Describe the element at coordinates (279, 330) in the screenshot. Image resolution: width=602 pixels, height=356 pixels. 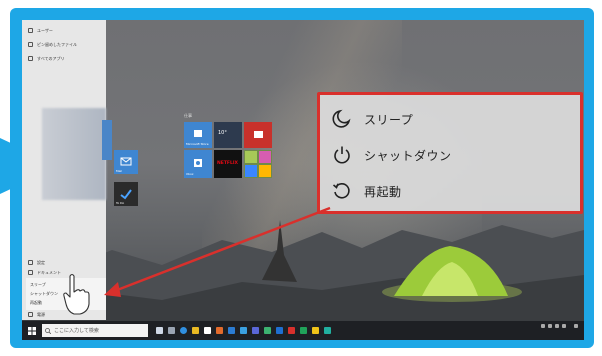
I see `word-icon` at that location.